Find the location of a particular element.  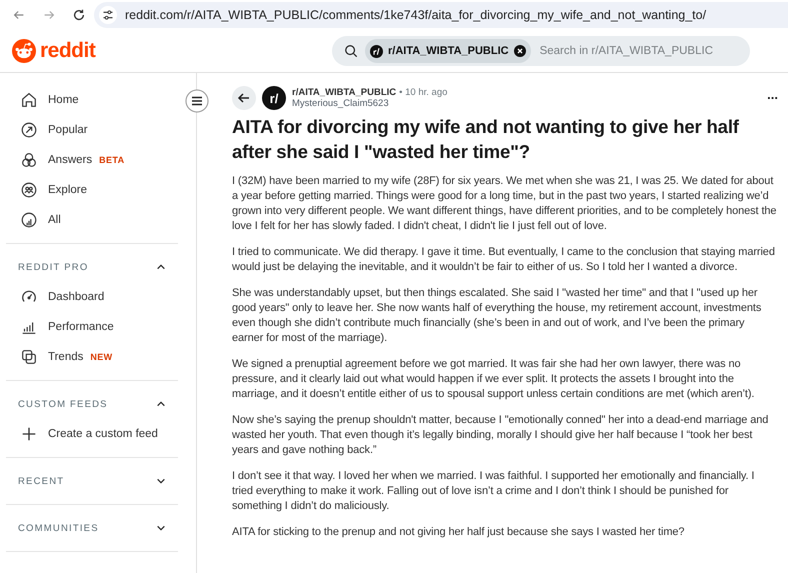

search-icon is located at coordinates (351, 51).